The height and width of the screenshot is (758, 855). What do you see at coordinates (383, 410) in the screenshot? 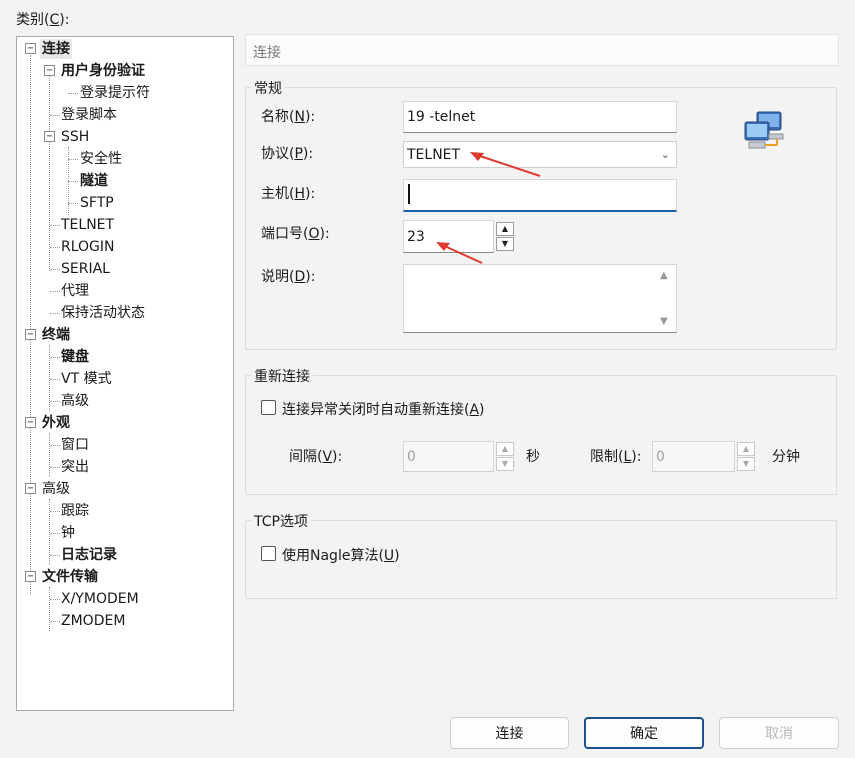
I see `auto-reconnect-label: 连接异常关闭时自动重新连接(A)` at bounding box center [383, 410].